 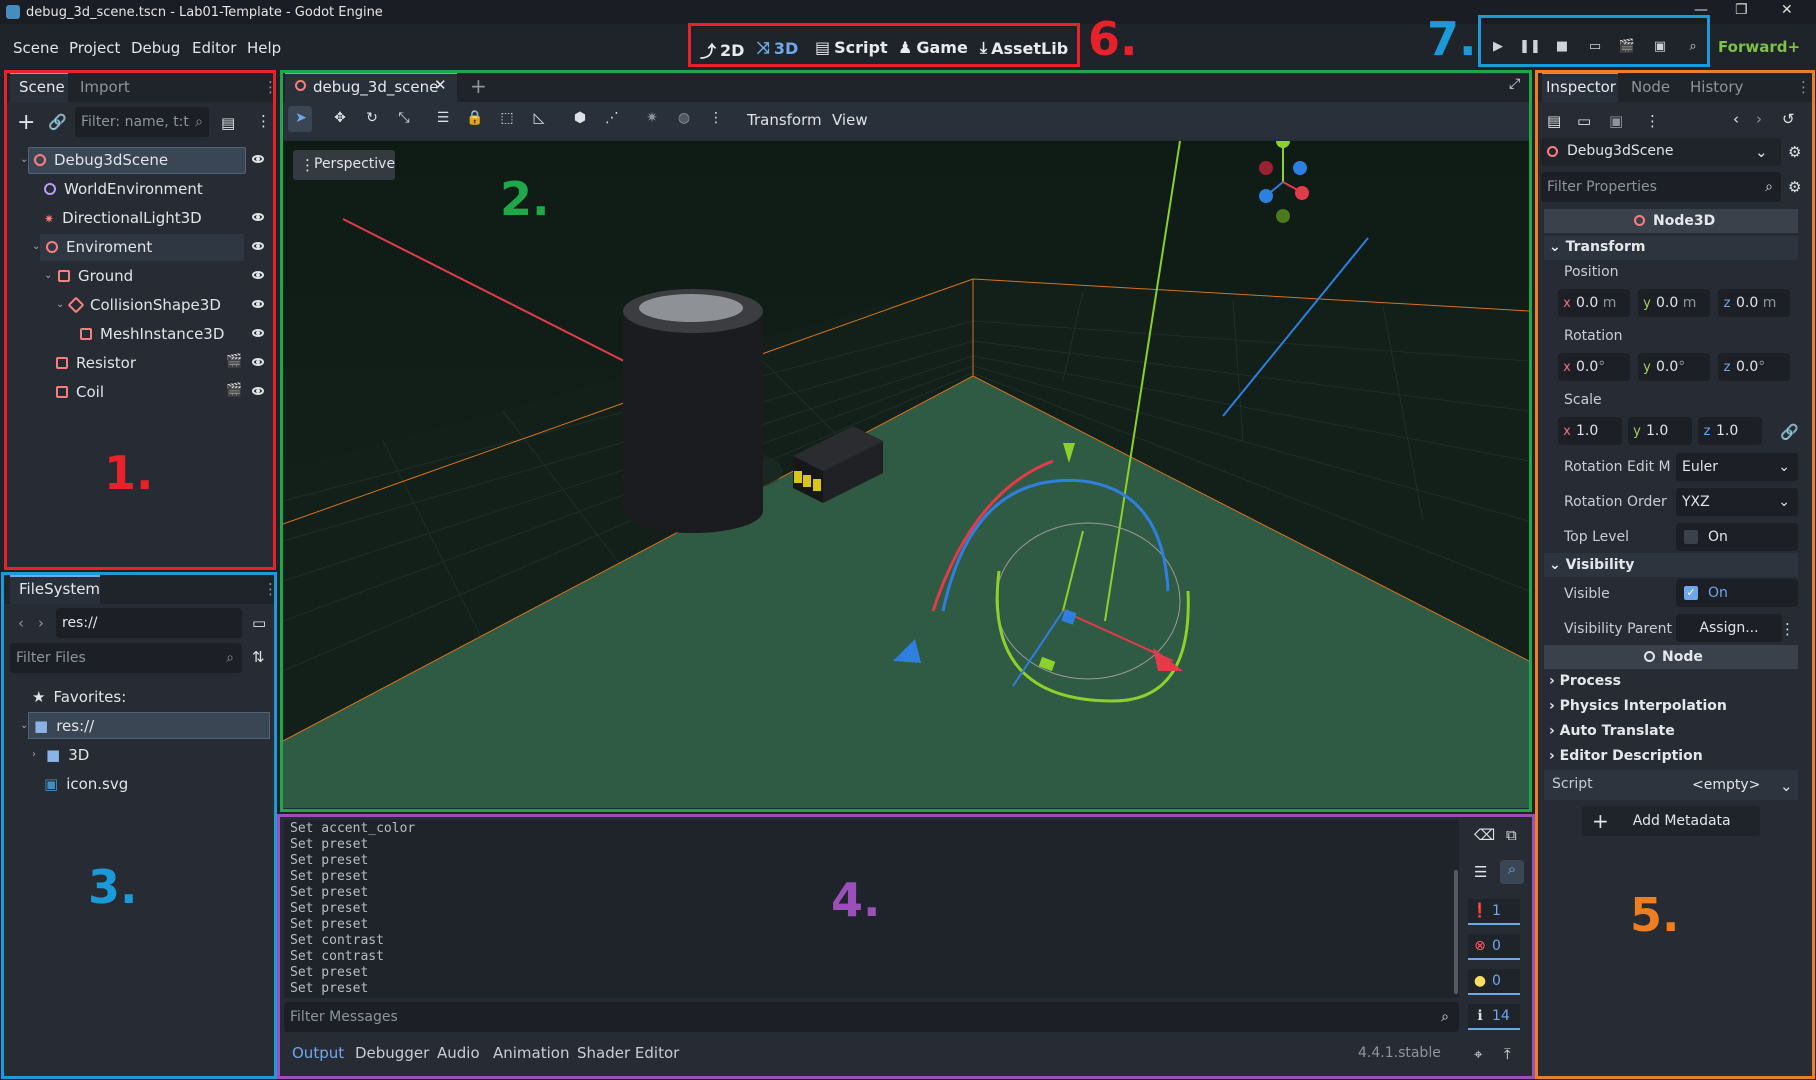 What do you see at coordinates (1741, 10) in the screenshot?
I see `restore-icon: ❐` at bounding box center [1741, 10].